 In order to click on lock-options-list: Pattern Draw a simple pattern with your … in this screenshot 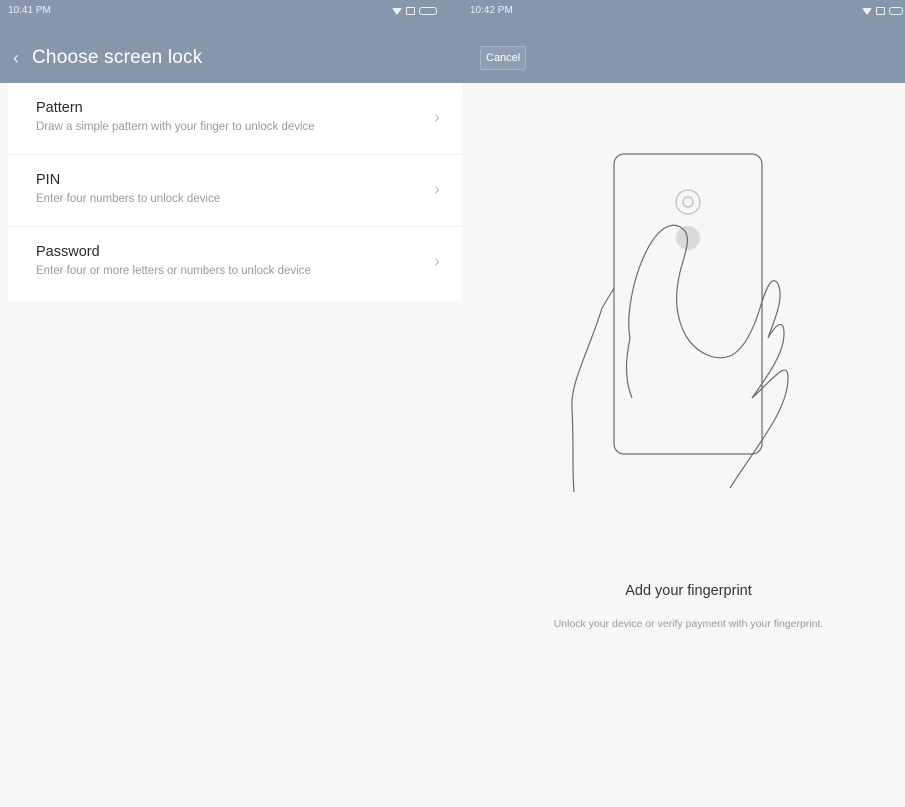, I will do `click(235, 192)`.